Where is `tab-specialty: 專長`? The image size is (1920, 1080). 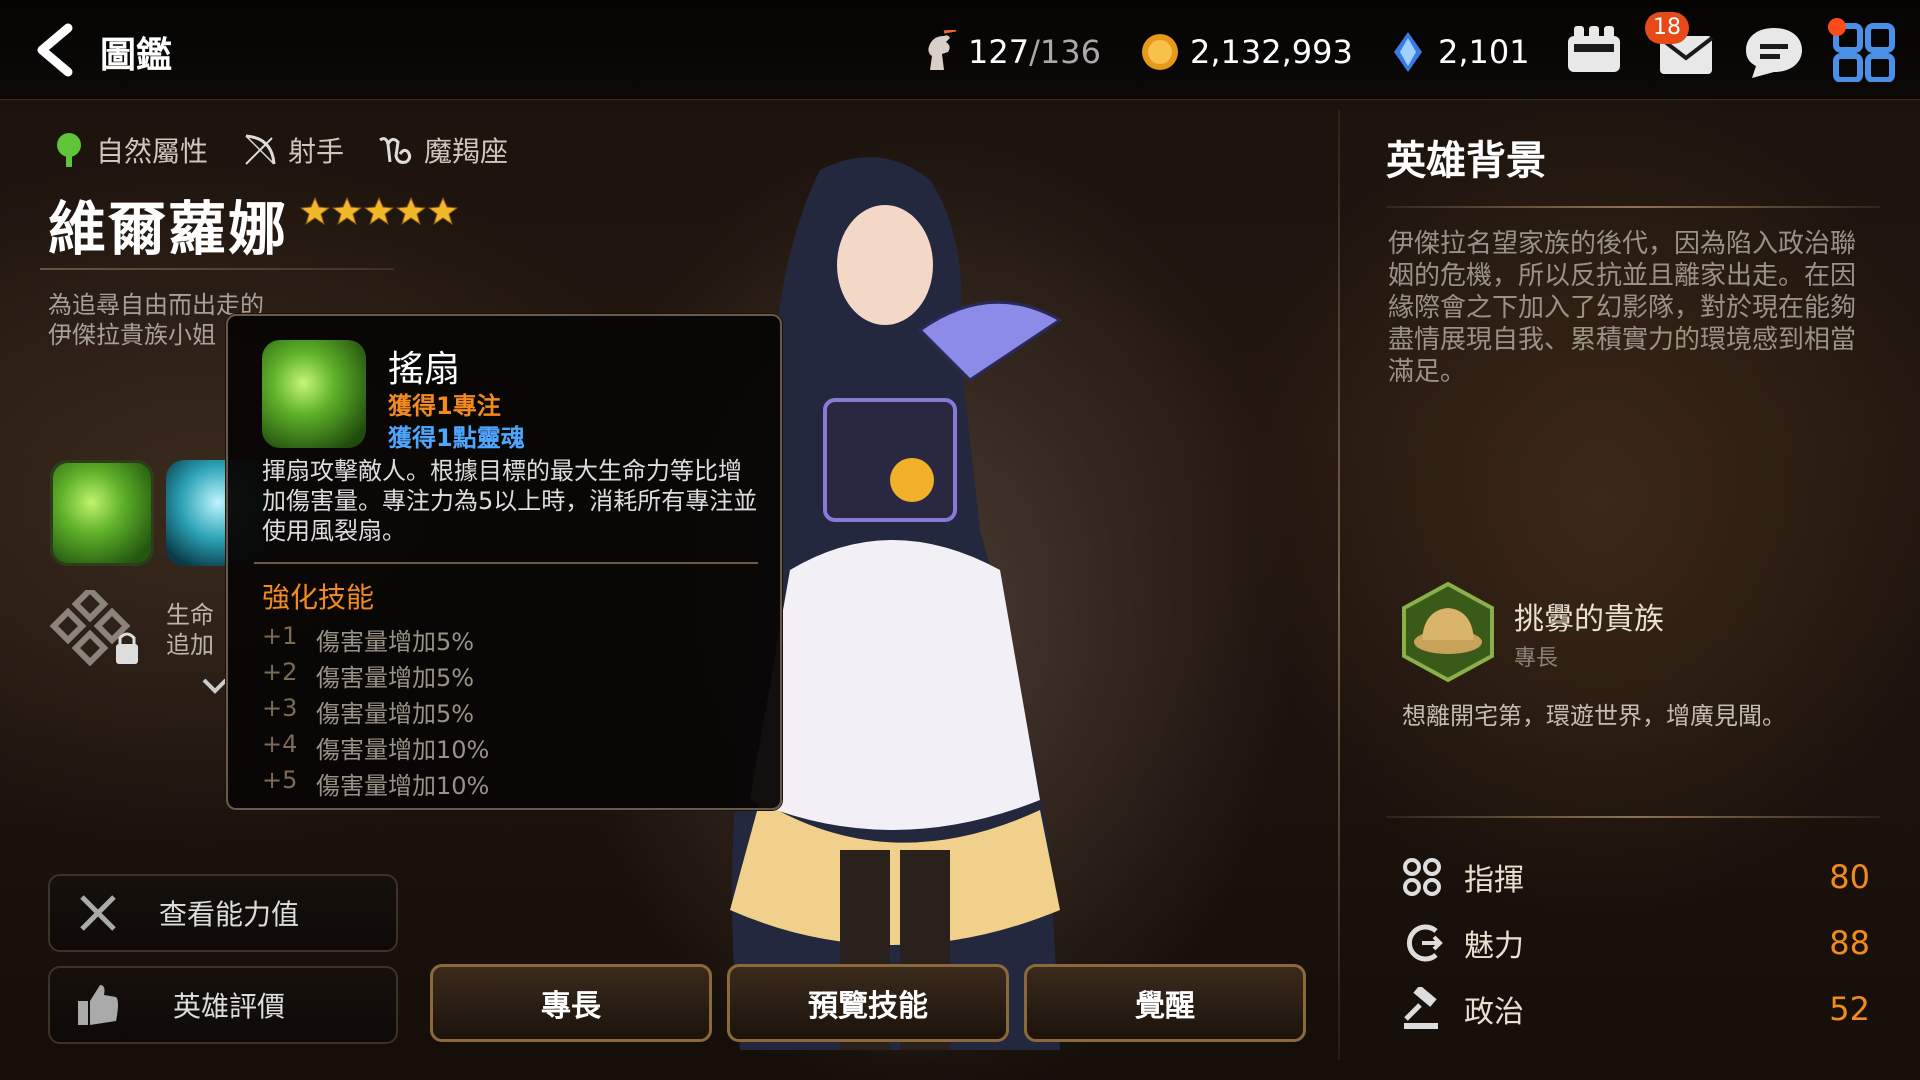 tab-specialty: 專長 is located at coordinates (571, 1003).